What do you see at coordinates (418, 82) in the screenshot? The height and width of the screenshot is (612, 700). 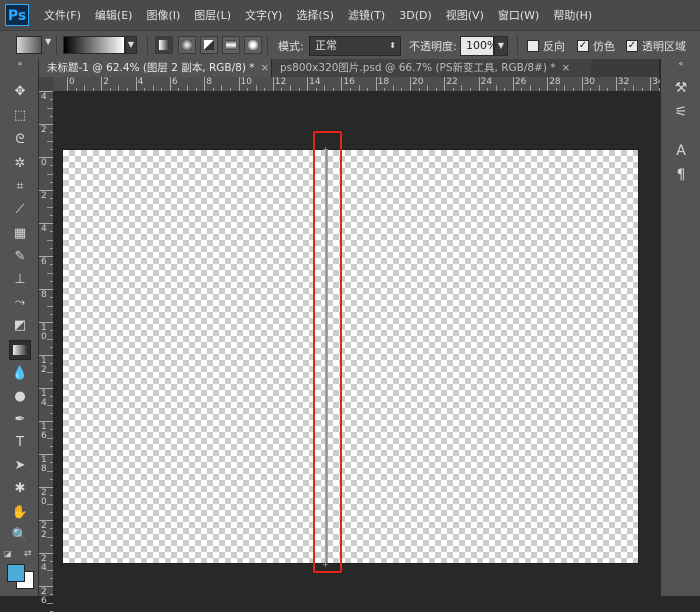 I see `ruler-label: 20` at bounding box center [418, 82].